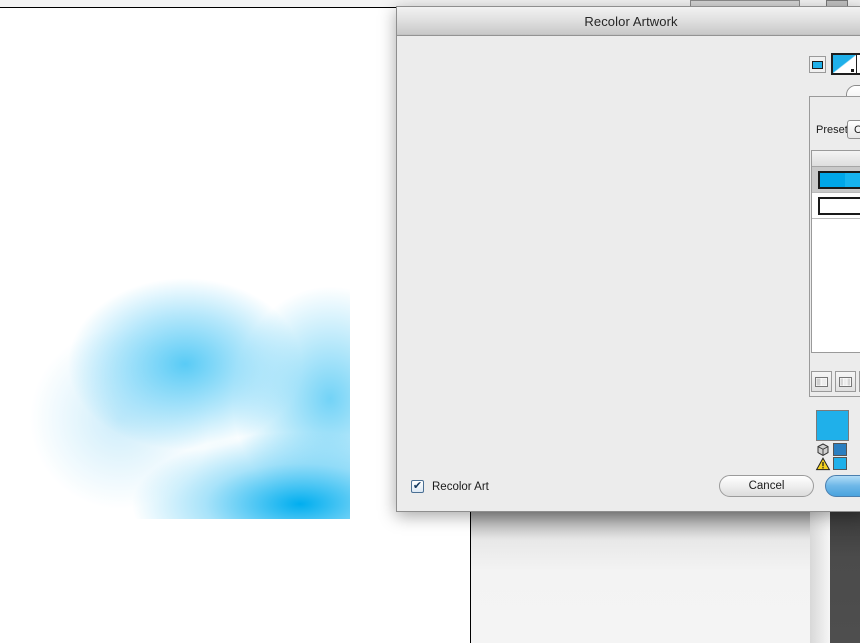  Describe the element at coordinates (836, 285) in the screenshot. I see `table-empty-area` at that location.